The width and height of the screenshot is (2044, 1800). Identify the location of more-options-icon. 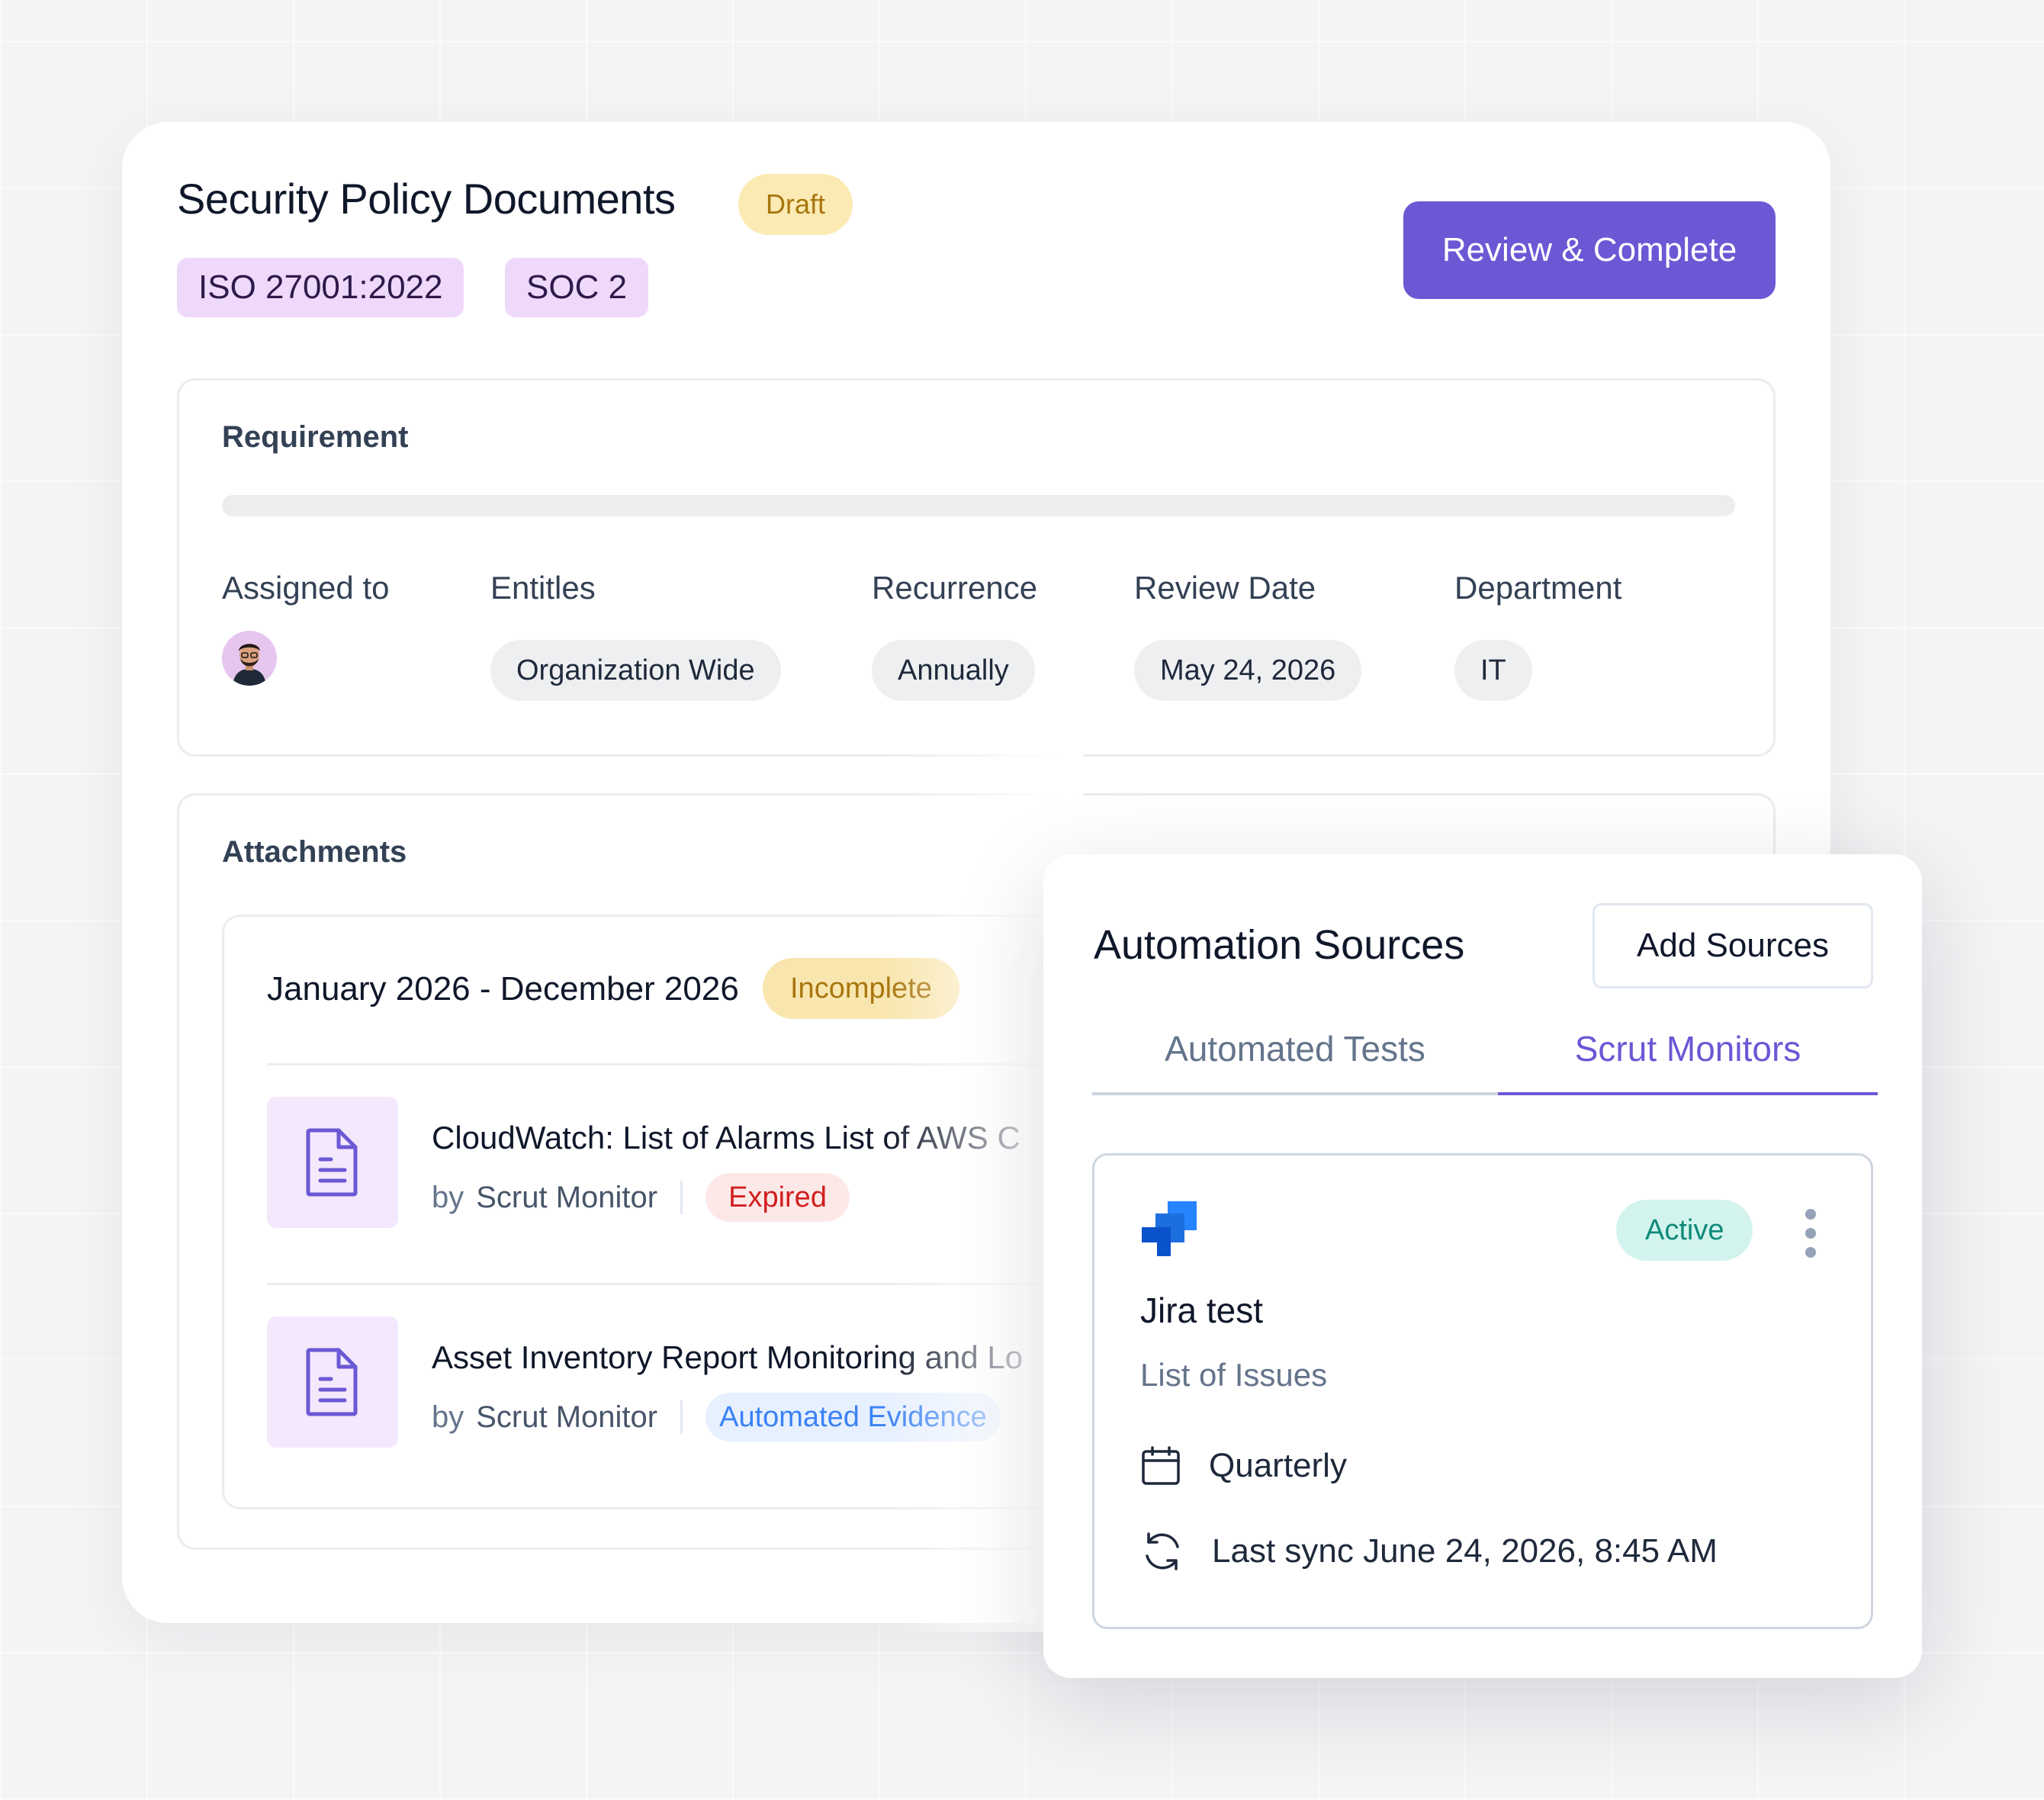
(1810, 1233).